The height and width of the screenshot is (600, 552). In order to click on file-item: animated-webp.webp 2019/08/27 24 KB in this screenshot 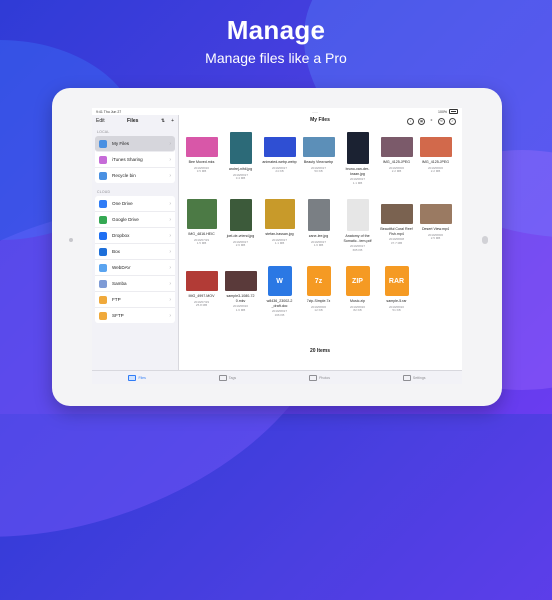, I will do `click(279, 163)`.